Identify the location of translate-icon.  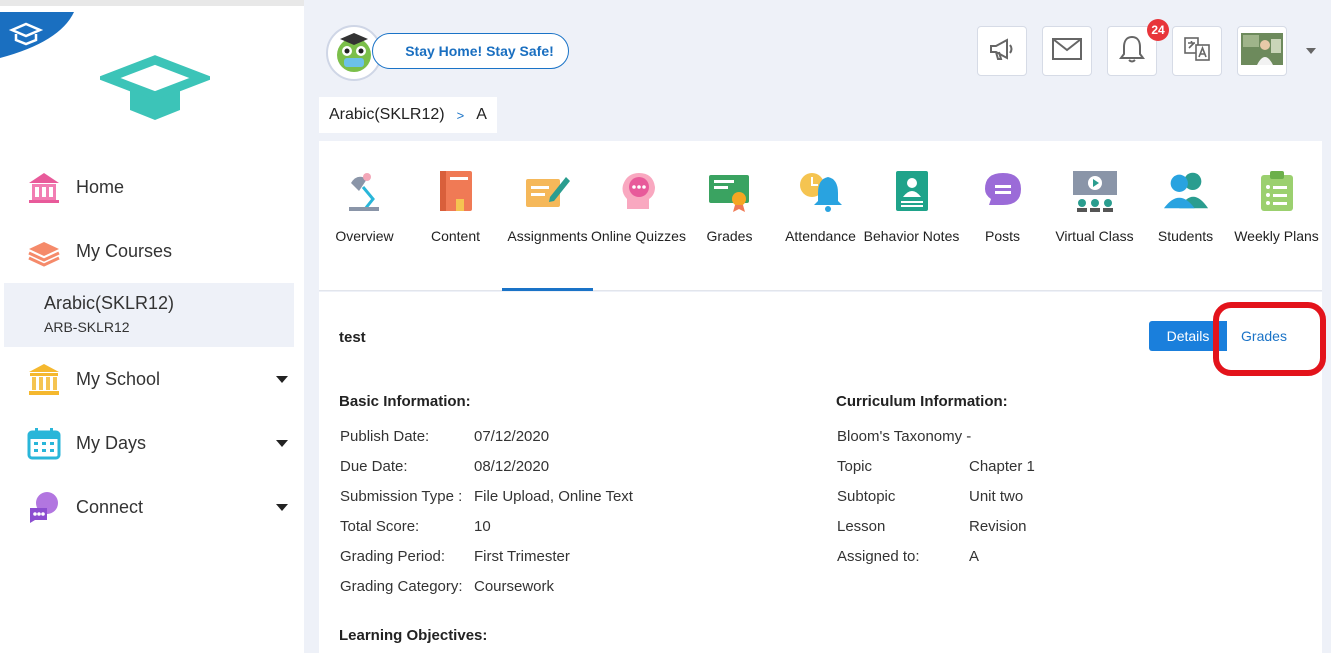
(1197, 51).